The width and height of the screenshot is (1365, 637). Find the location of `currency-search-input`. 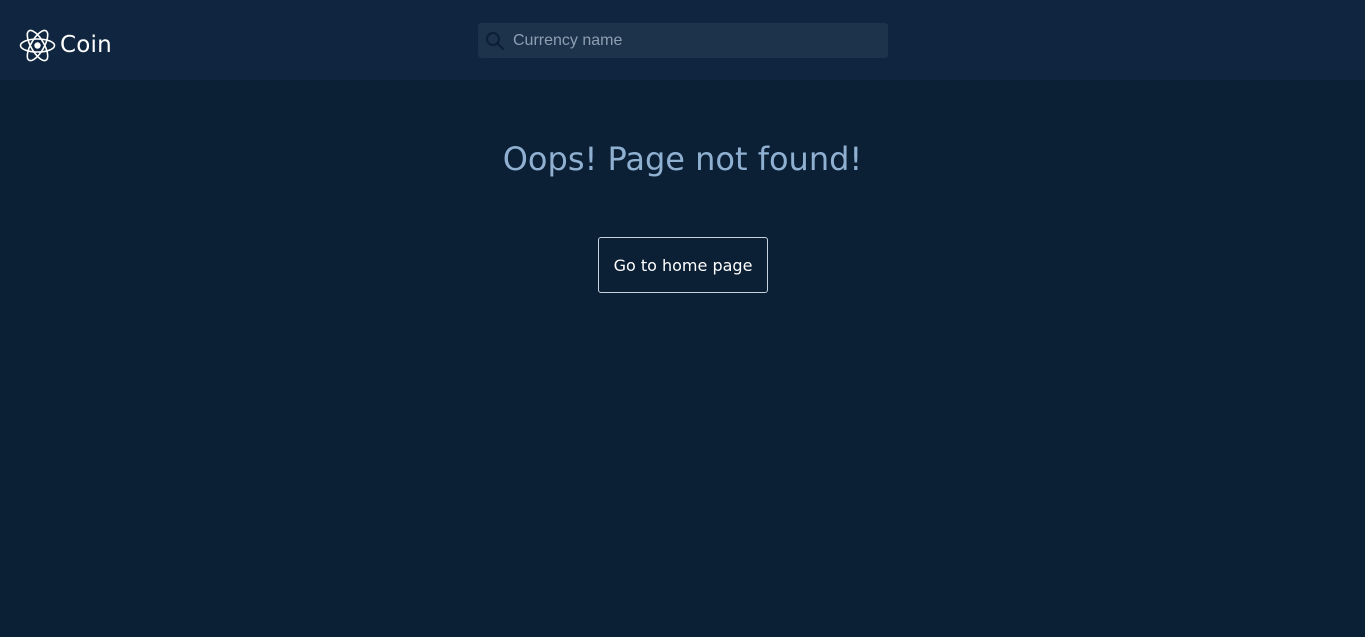

currency-search-input is located at coordinates (695, 40).